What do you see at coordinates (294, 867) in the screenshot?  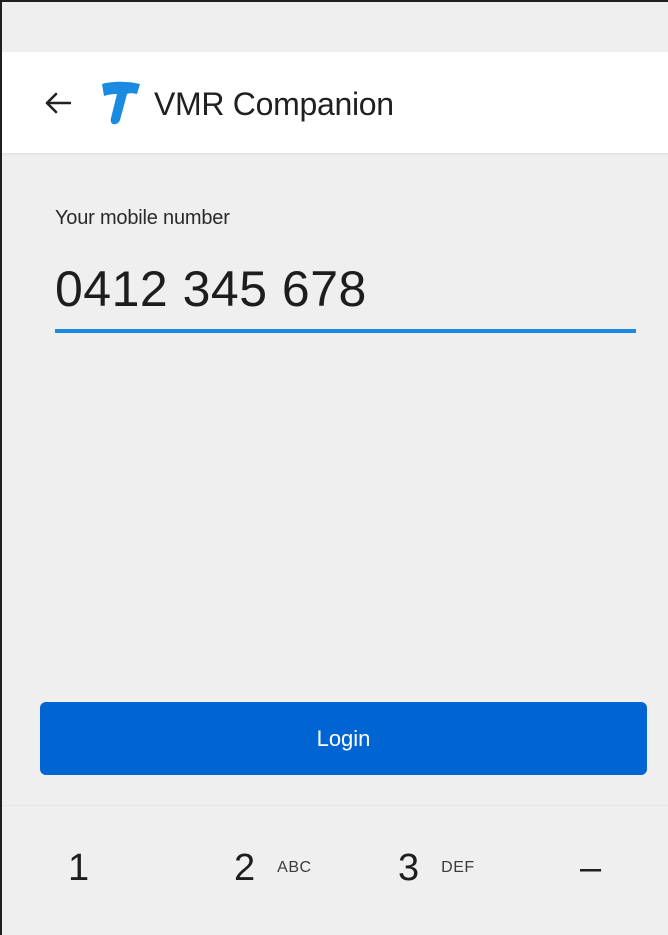 I see `key-2-letters: ABC` at bounding box center [294, 867].